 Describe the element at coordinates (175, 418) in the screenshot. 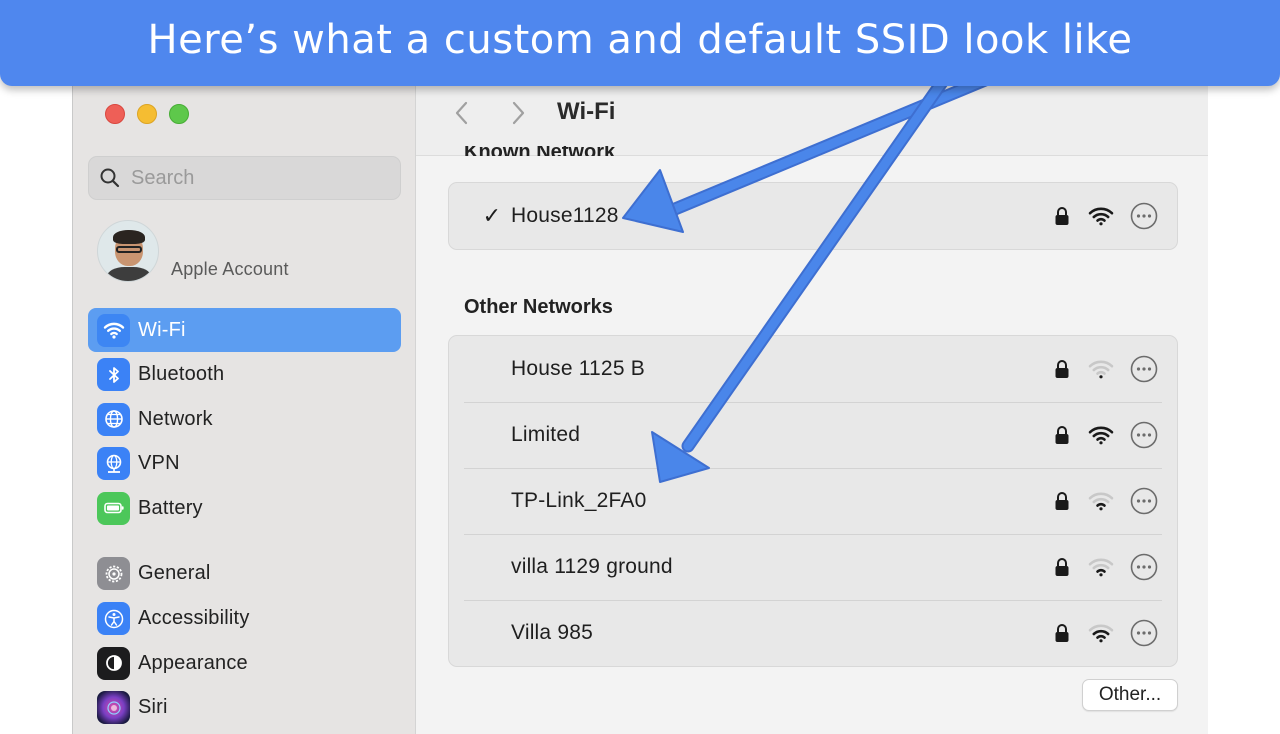

I see `sidebar-item-label: Network` at that location.